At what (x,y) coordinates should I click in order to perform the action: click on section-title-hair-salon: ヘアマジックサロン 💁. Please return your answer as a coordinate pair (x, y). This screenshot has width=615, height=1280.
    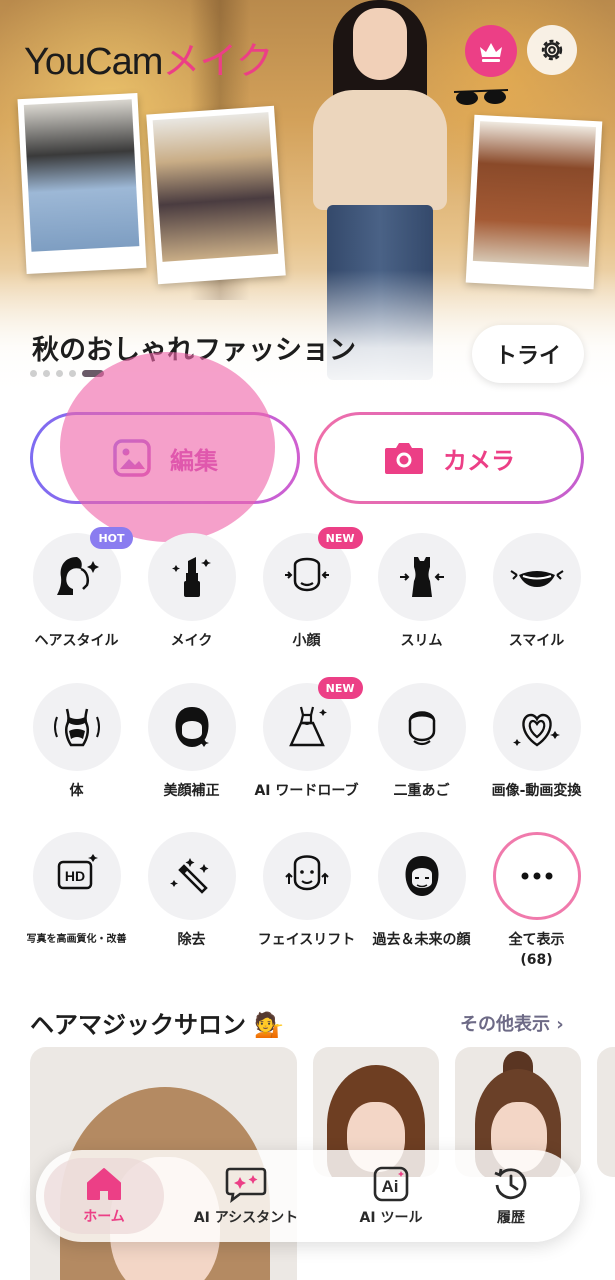
    Looking at the image, I should click on (157, 1025).